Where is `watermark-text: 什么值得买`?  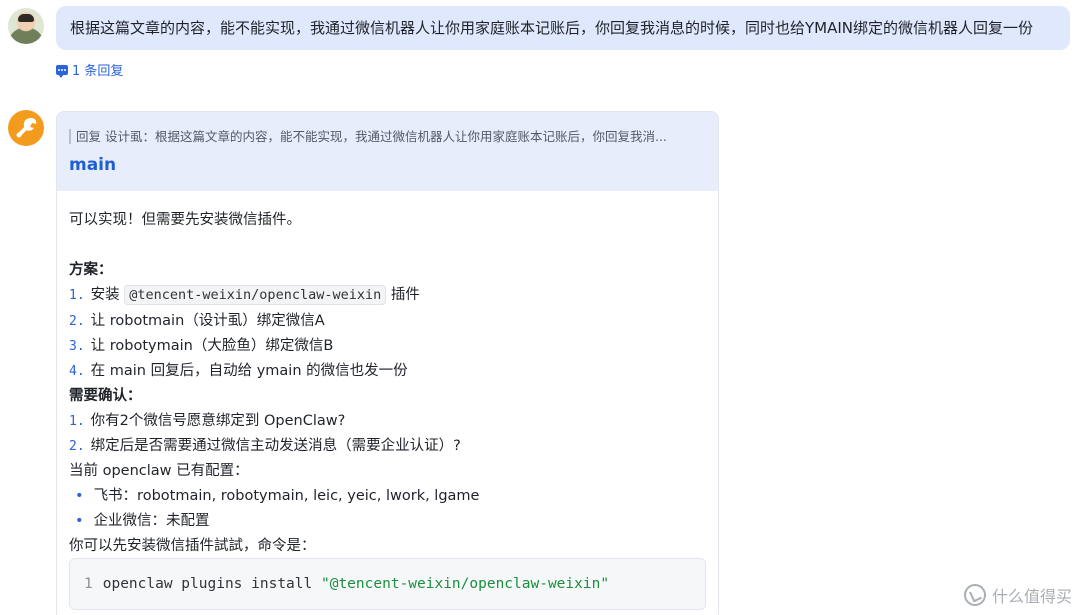 watermark-text: 什么值得买 is located at coordinates (1031, 596).